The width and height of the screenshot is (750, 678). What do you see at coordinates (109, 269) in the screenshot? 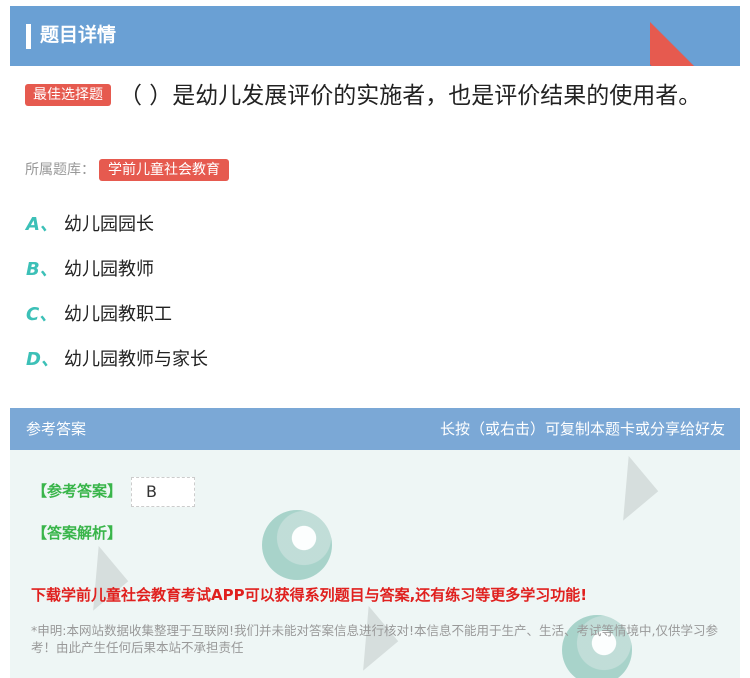
I see `option-text: 幼儿园教师` at bounding box center [109, 269].